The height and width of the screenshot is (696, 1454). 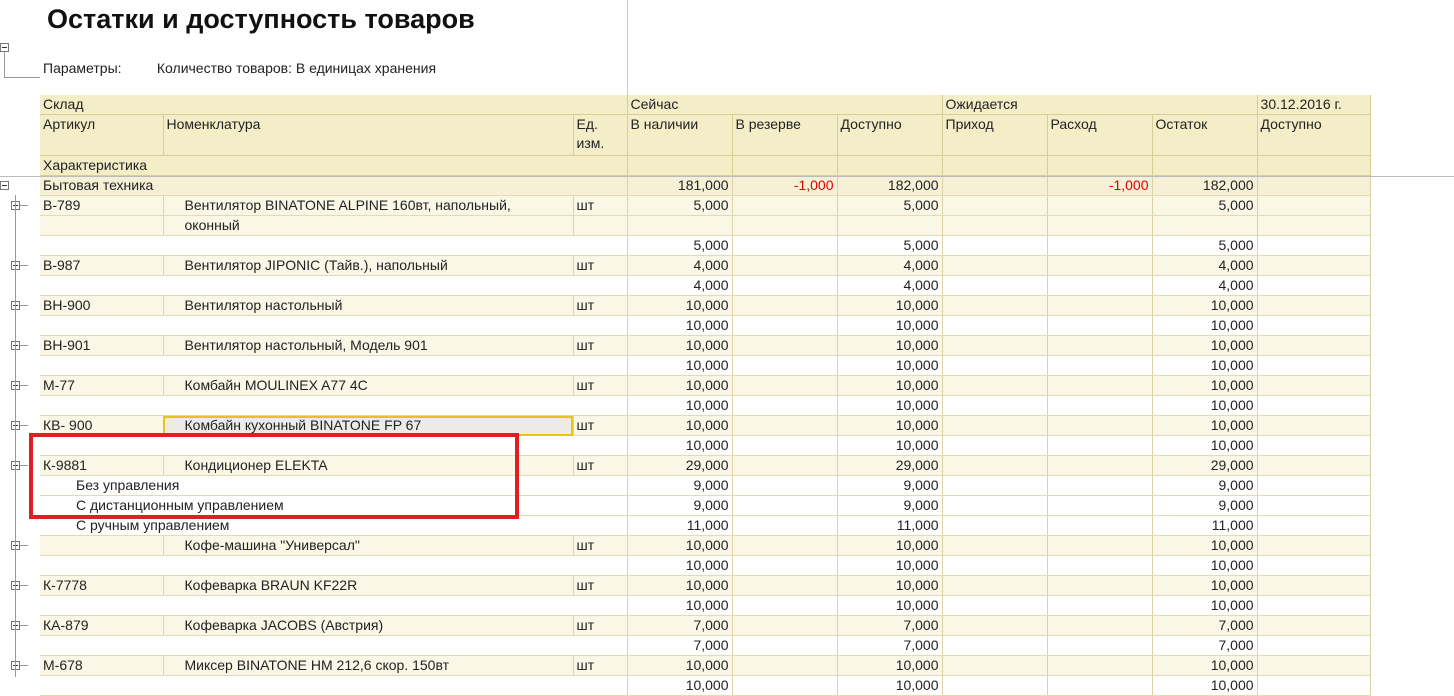 I want to click on nomenclature-cell: Вентилятор JIPONIC (Тайв.), напольный, so click(x=368, y=265).